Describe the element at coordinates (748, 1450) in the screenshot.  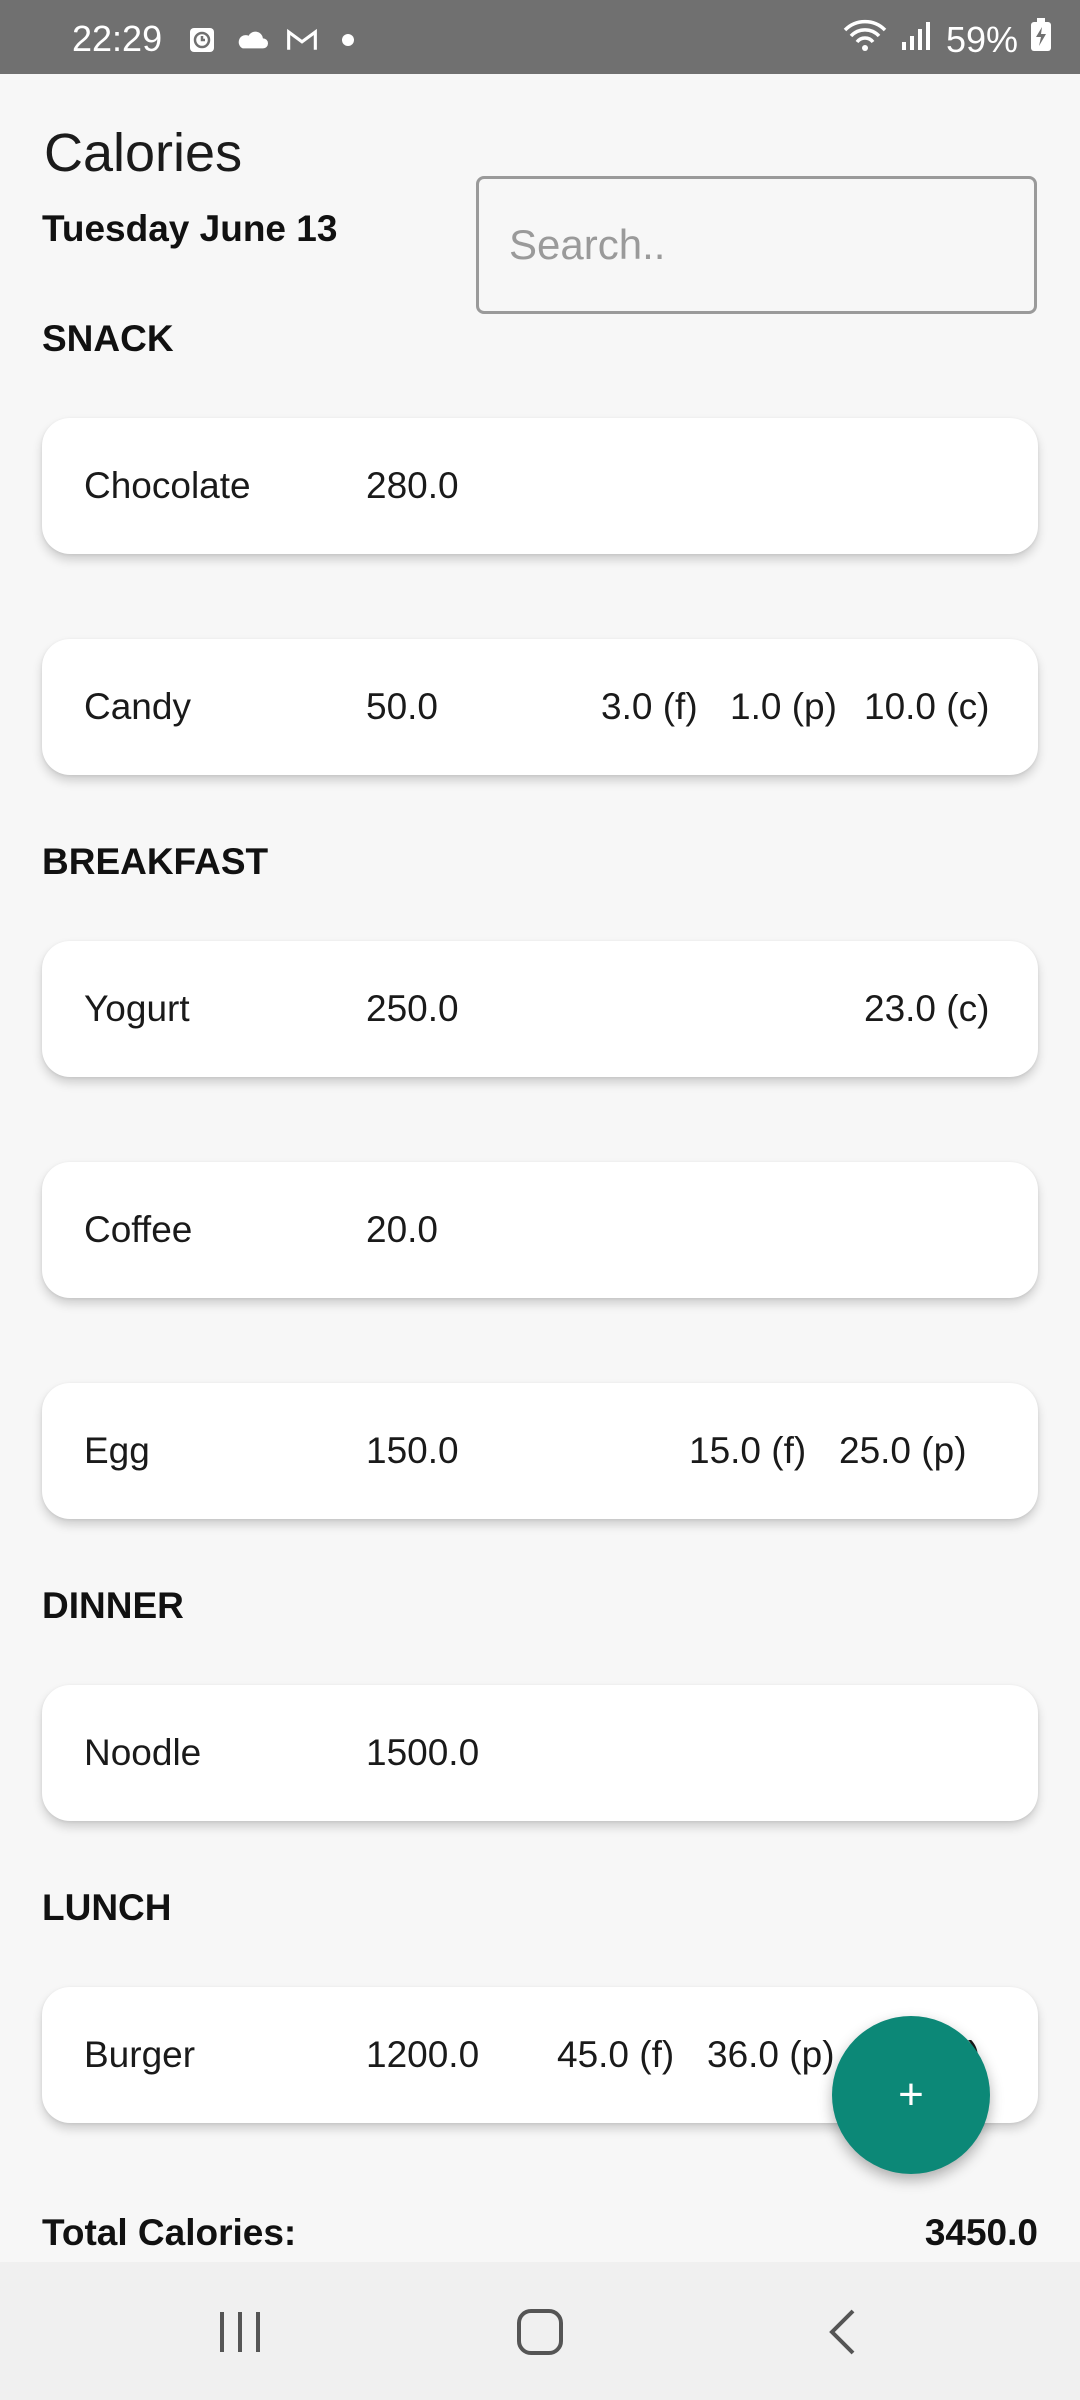
I see `food-fat: 15.0 (f)` at that location.